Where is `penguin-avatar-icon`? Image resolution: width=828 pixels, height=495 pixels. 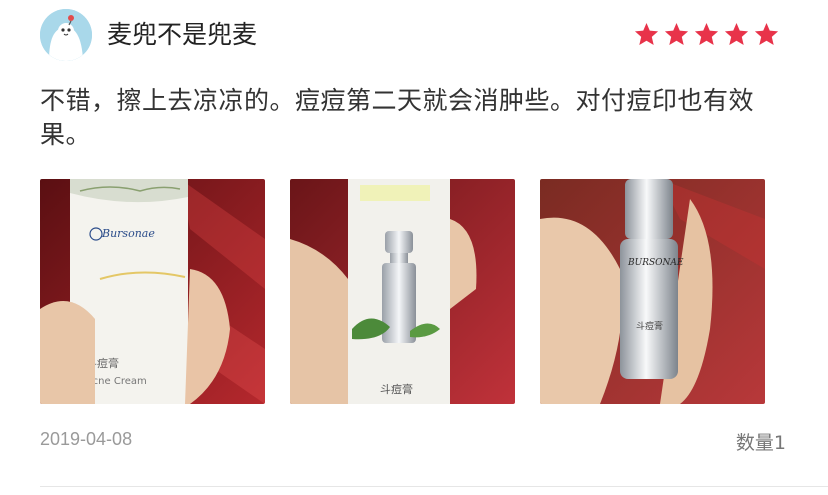 penguin-avatar-icon is located at coordinates (66, 35).